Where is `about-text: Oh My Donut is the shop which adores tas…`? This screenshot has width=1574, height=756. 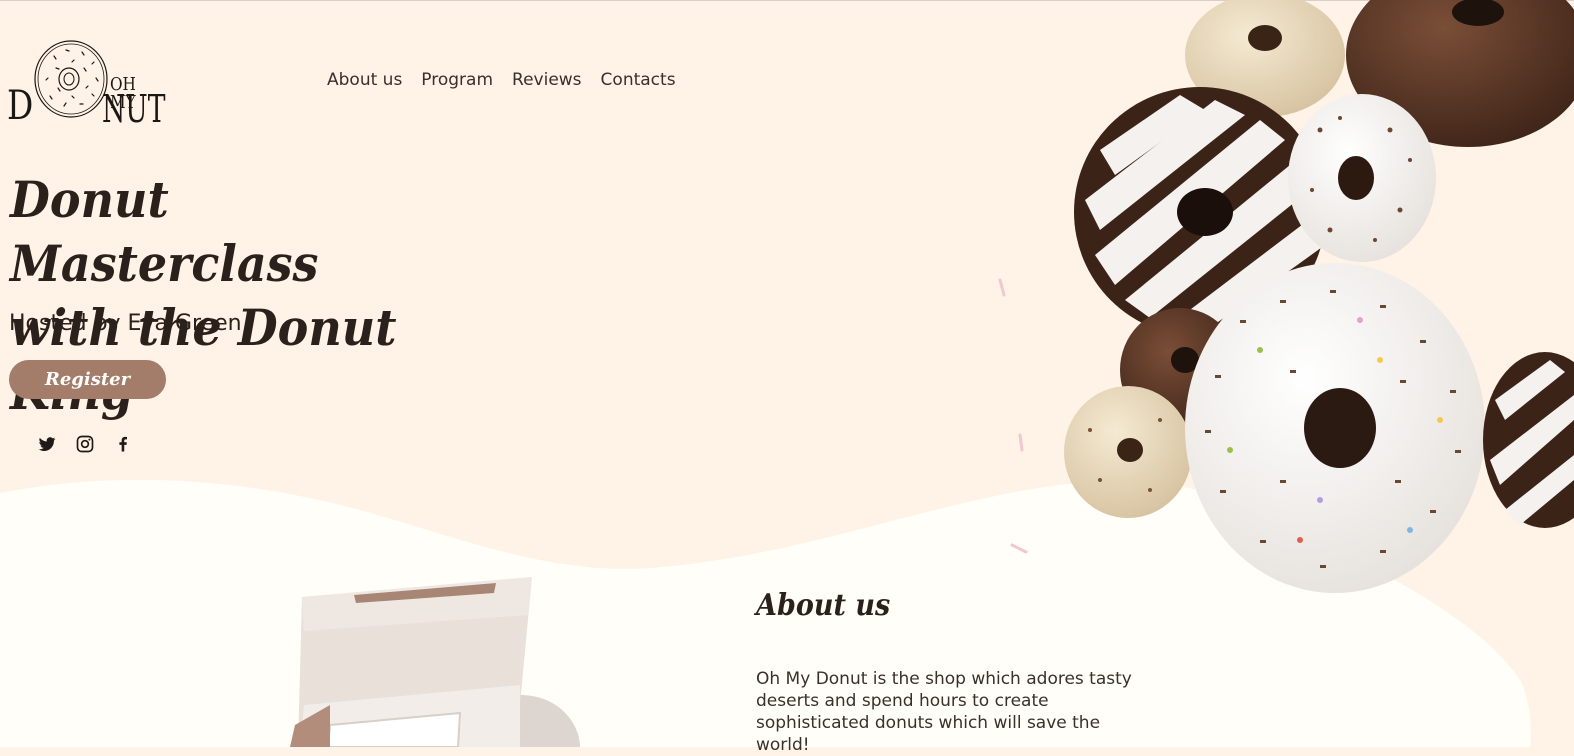
about-text: Oh My Donut is the shop which adores tas… is located at coordinates (944, 712).